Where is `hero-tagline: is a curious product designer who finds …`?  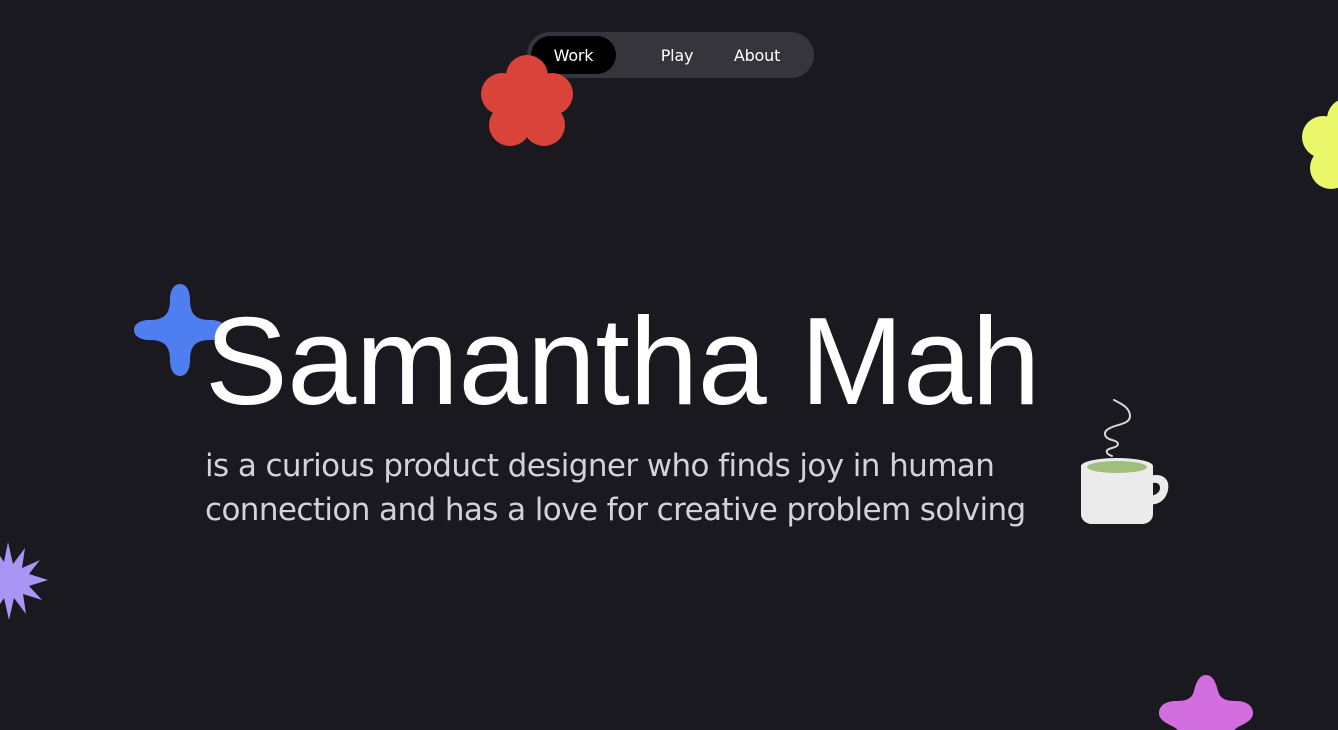
hero-tagline: is a curious product designer who finds … is located at coordinates (645, 488).